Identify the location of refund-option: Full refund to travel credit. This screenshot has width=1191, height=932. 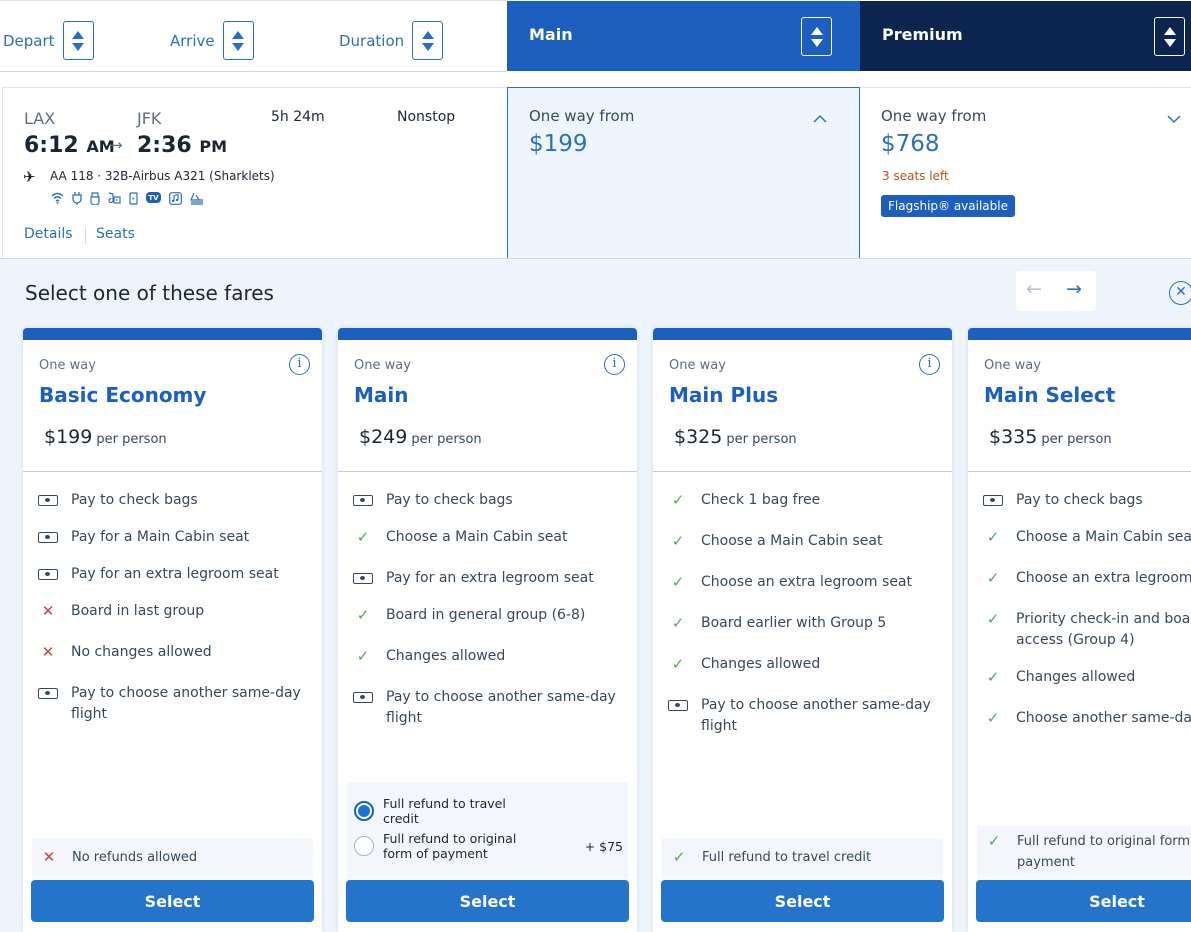
(488, 811).